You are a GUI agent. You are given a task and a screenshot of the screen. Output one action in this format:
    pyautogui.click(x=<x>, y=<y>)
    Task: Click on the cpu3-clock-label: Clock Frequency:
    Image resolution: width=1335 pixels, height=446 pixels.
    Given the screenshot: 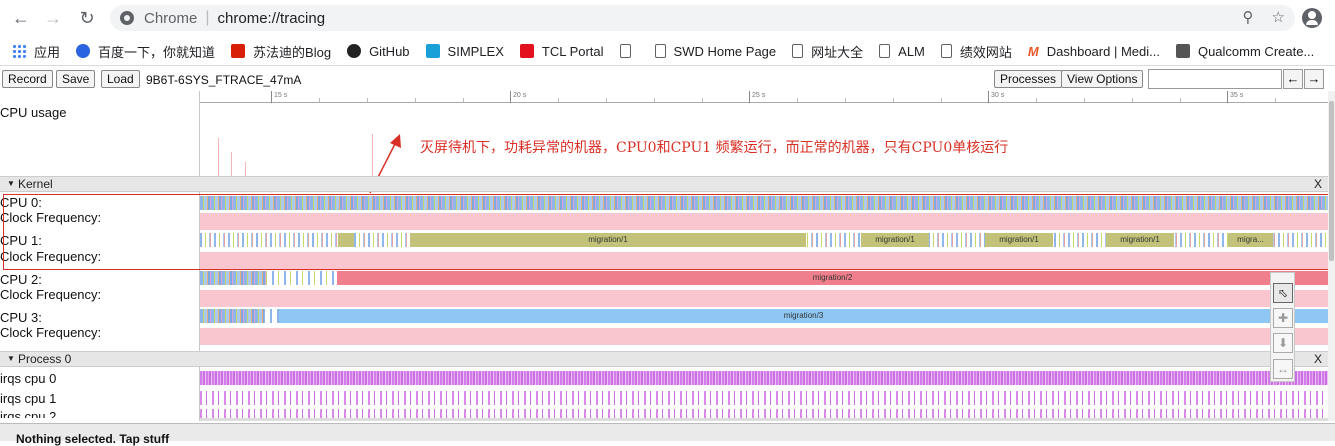 What is the action you would take?
    pyautogui.click(x=51, y=332)
    